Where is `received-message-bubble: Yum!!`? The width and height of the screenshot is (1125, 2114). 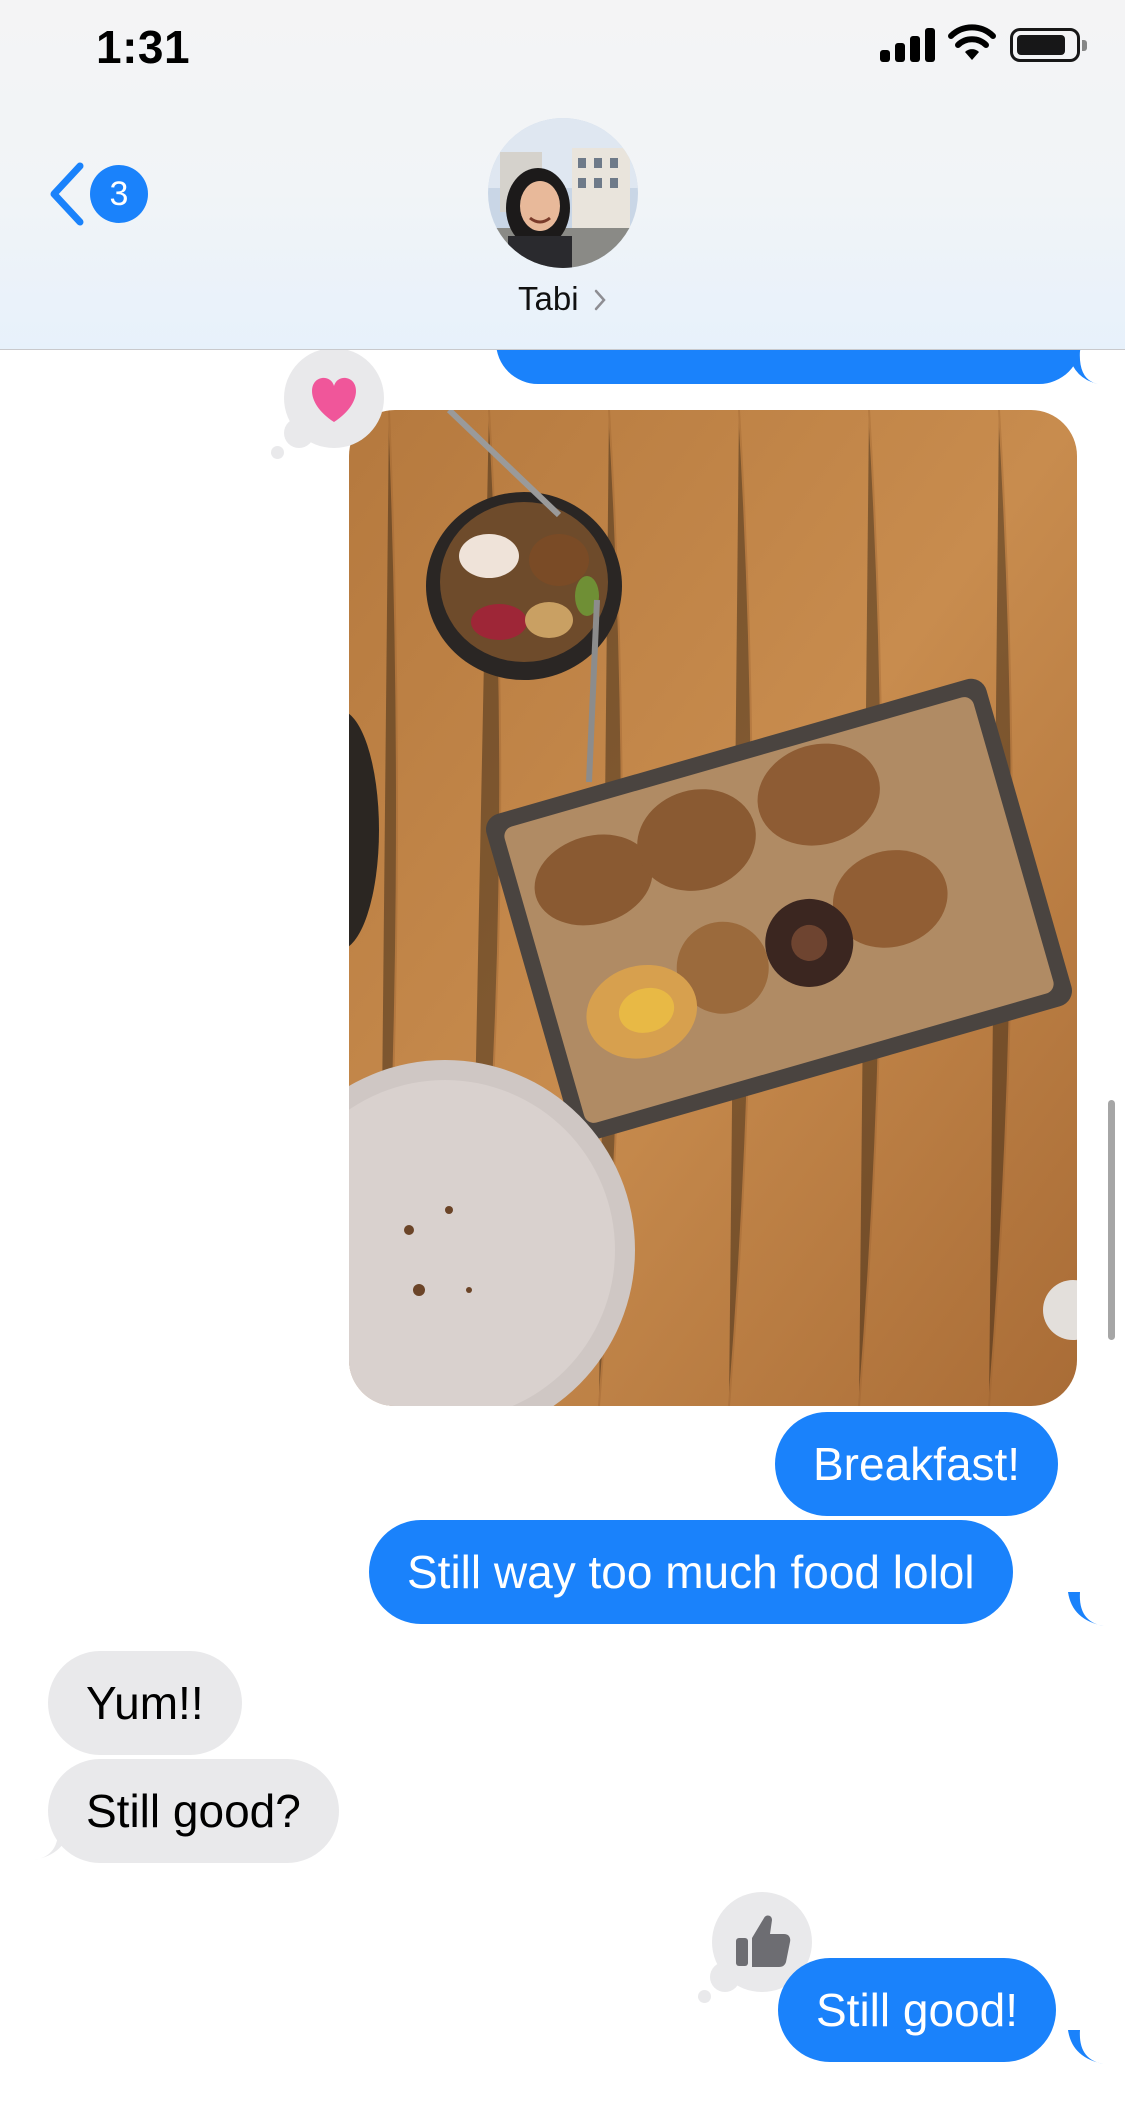 received-message-bubble: Yum!! is located at coordinates (145, 1703).